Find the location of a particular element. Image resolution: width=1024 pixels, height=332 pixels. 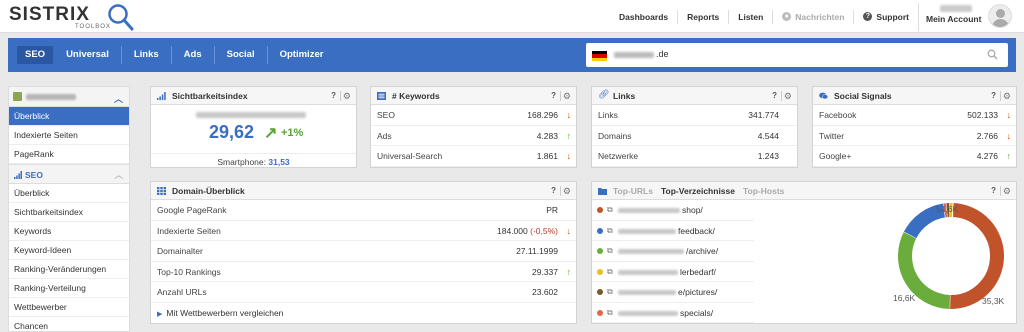

main-nav-tab: Links is located at coordinates (147, 55).